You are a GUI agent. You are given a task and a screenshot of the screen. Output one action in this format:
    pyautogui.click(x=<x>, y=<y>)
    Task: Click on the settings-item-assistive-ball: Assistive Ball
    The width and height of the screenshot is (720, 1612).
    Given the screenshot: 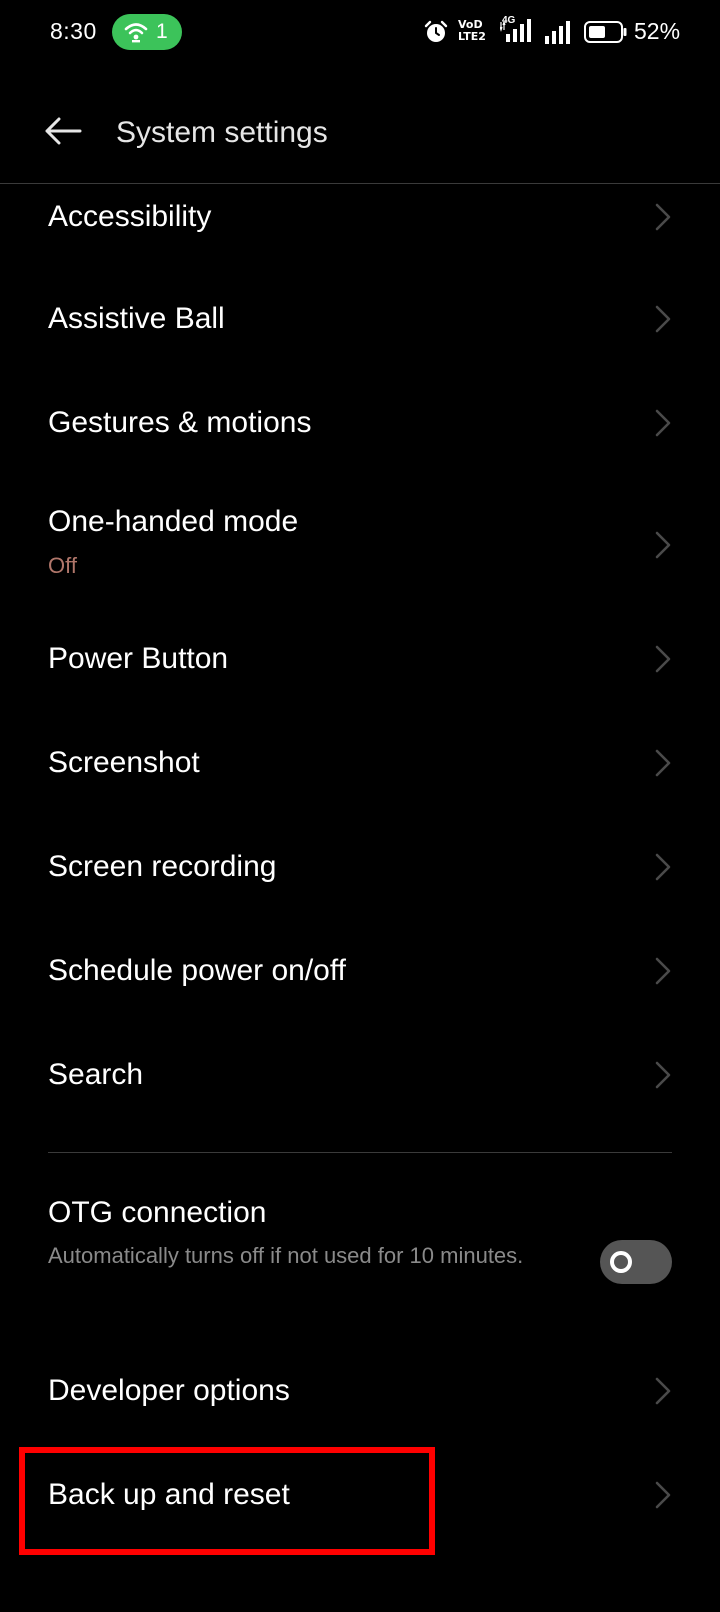 What is the action you would take?
    pyautogui.click(x=360, y=322)
    